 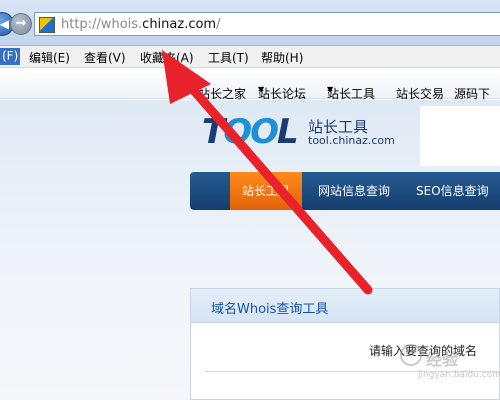 I want to click on ad-placeholder, so click(x=460, y=136).